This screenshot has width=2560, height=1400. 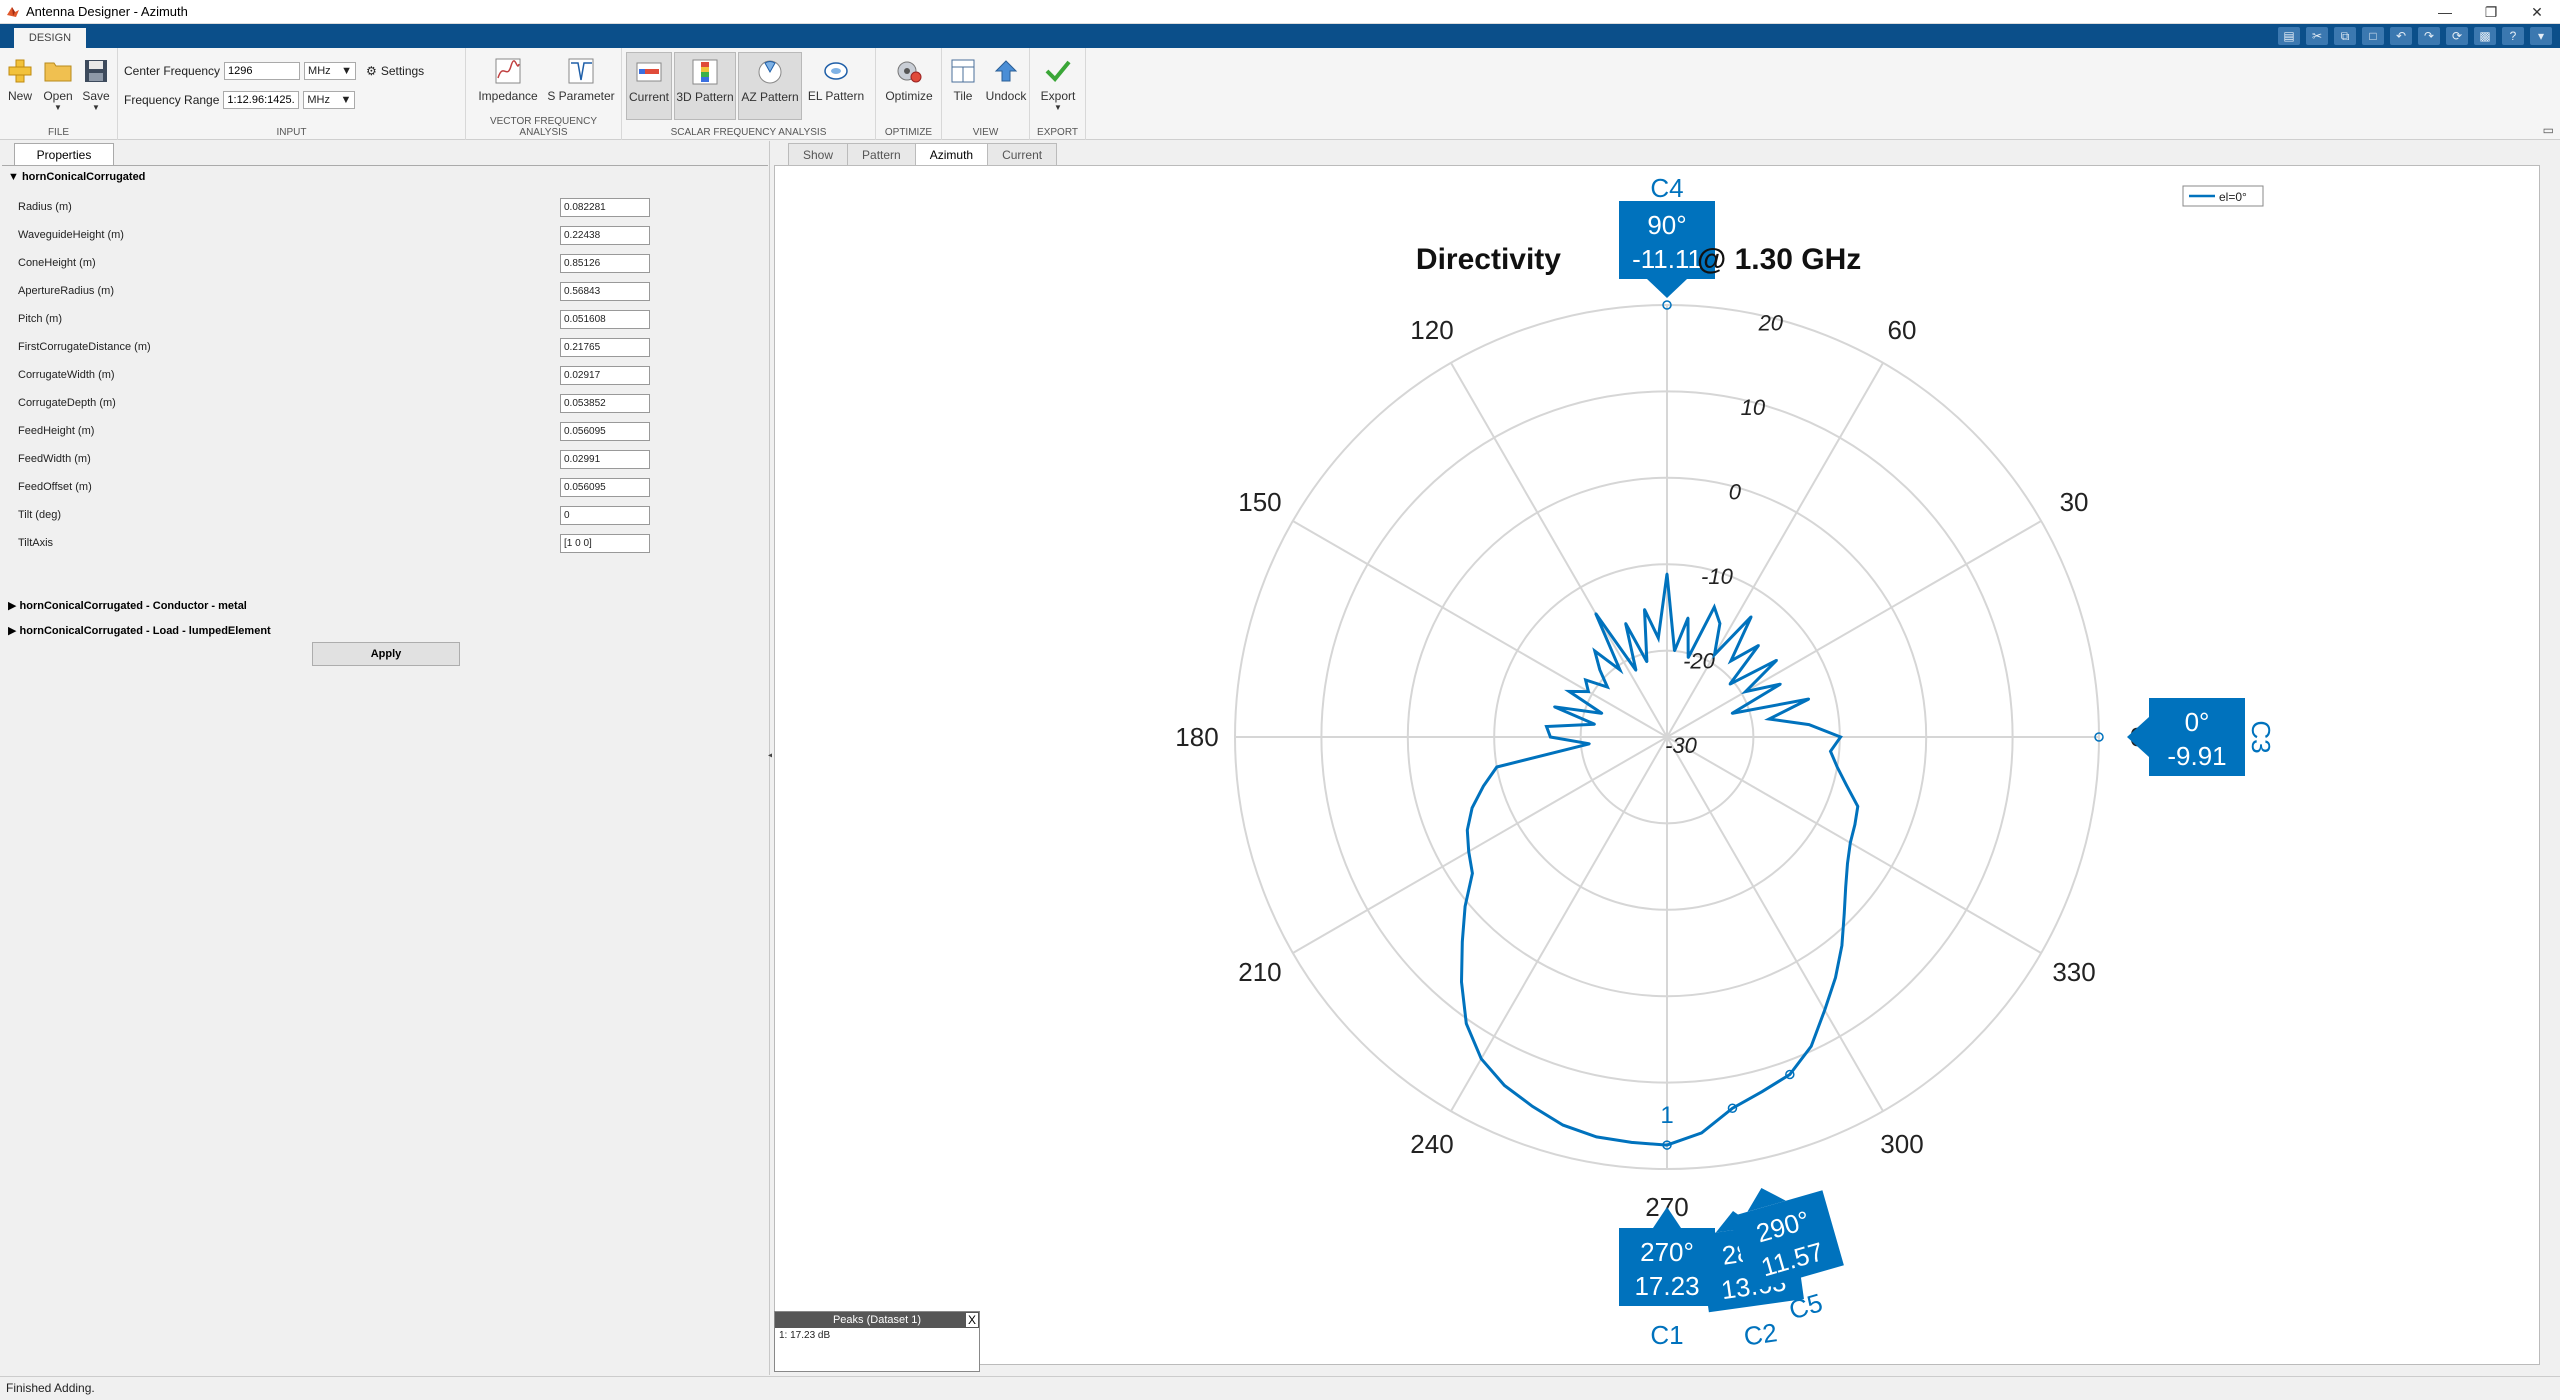 I want to click on export-button: Export ▼, so click(x=1058, y=86).